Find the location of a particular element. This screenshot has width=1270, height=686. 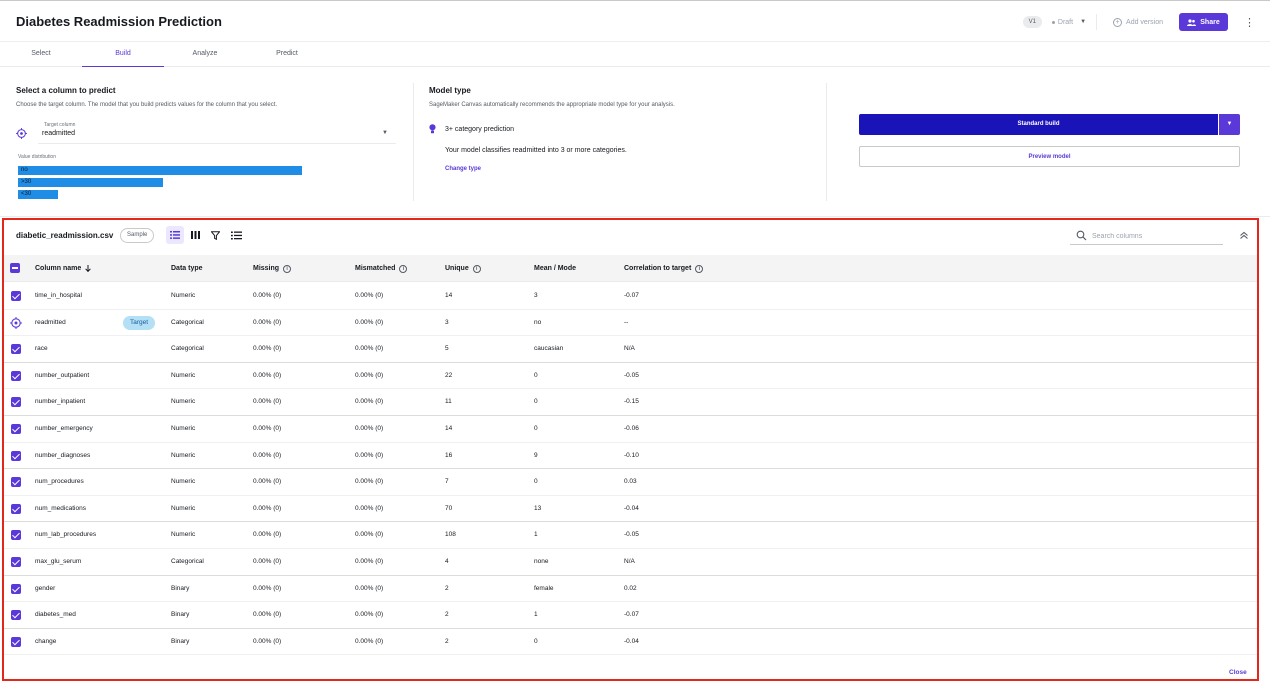

columns-icon is located at coordinates (195, 235).